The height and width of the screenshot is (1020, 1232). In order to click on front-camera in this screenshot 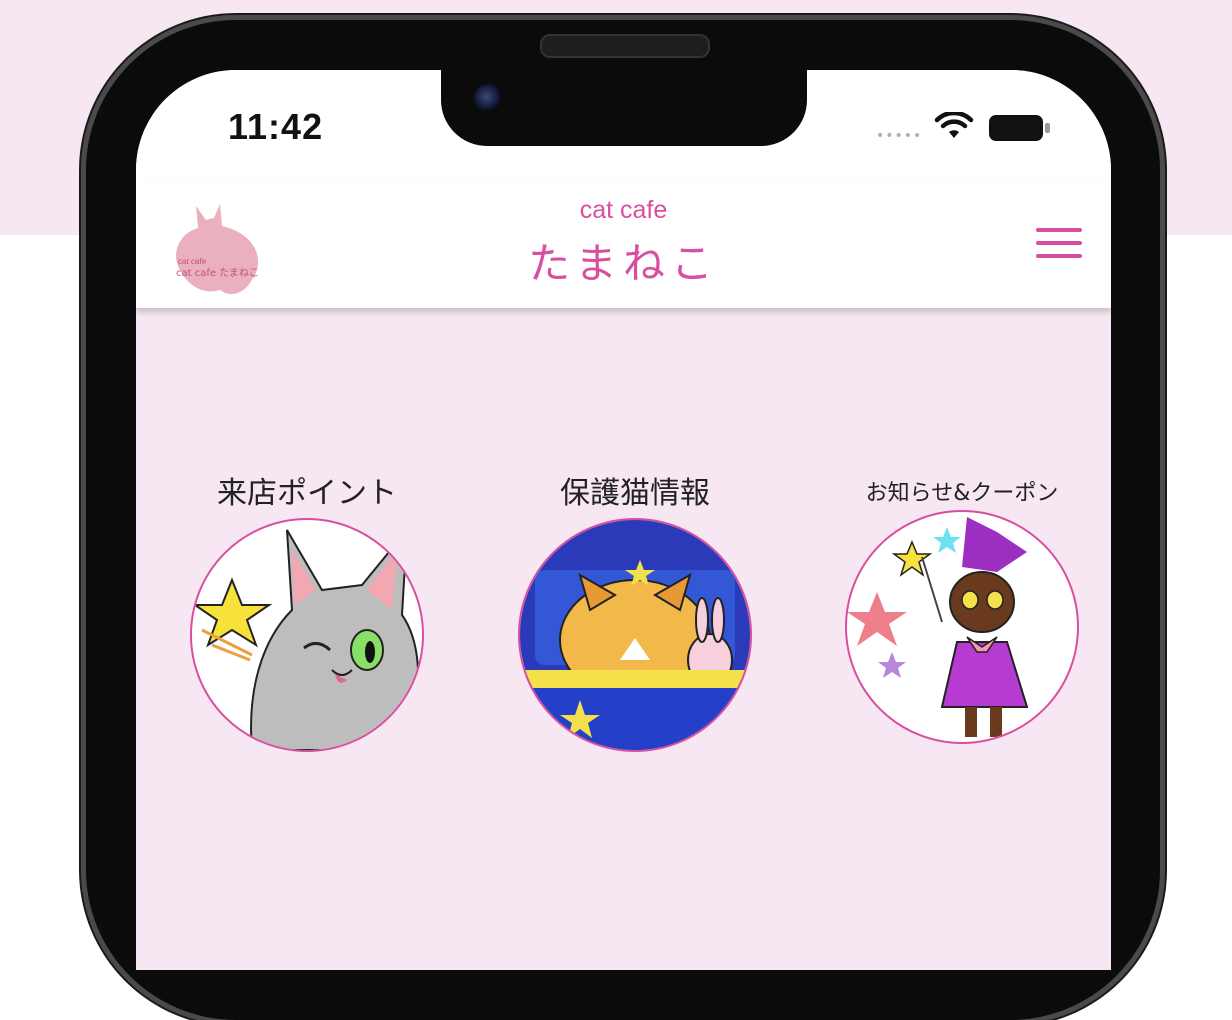, I will do `click(488, 98)`.